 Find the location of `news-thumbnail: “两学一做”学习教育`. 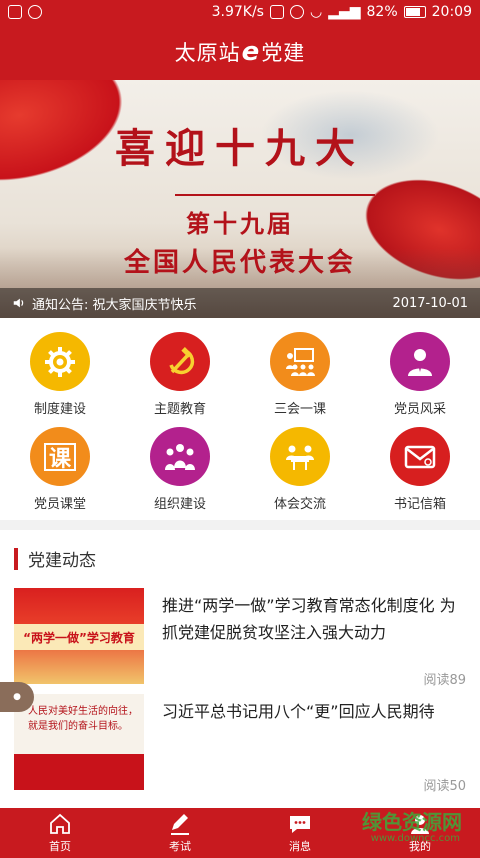

news-thumbnail: “两学一做”学习教育 is located at coordinates (79, 636).